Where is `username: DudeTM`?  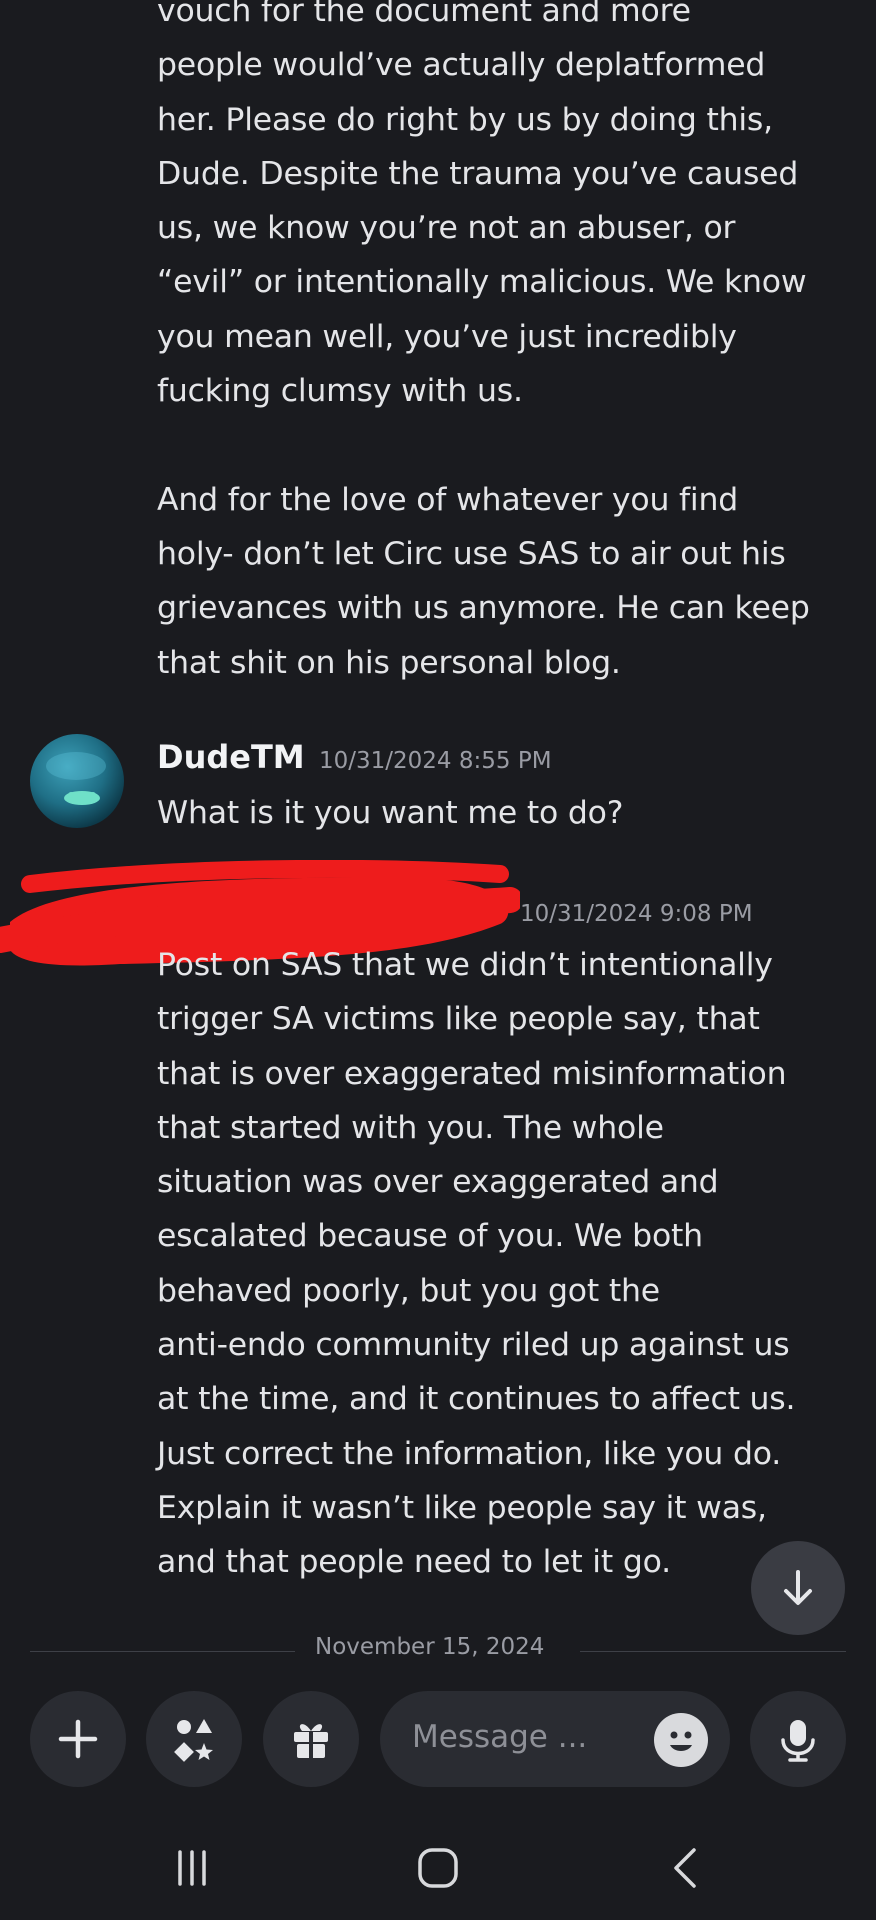 username: DudeTM is located at coordinates (231, 757).